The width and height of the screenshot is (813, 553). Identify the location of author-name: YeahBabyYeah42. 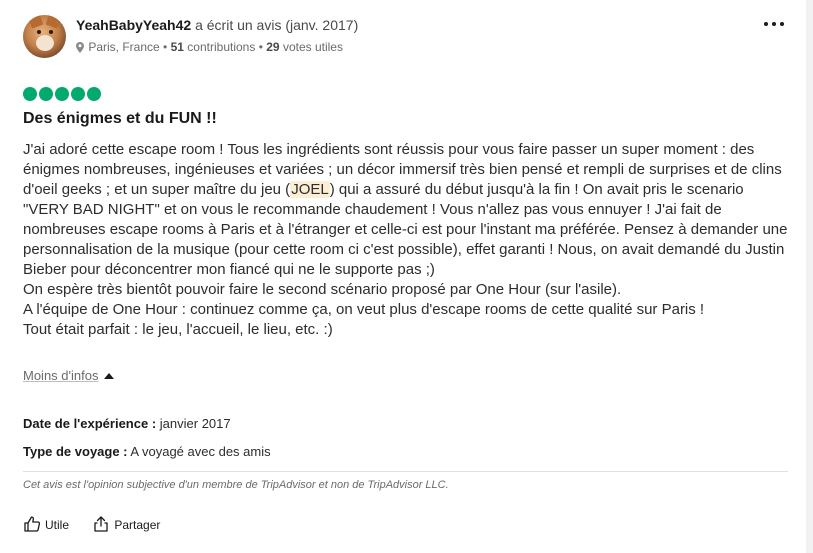
(133, 25).